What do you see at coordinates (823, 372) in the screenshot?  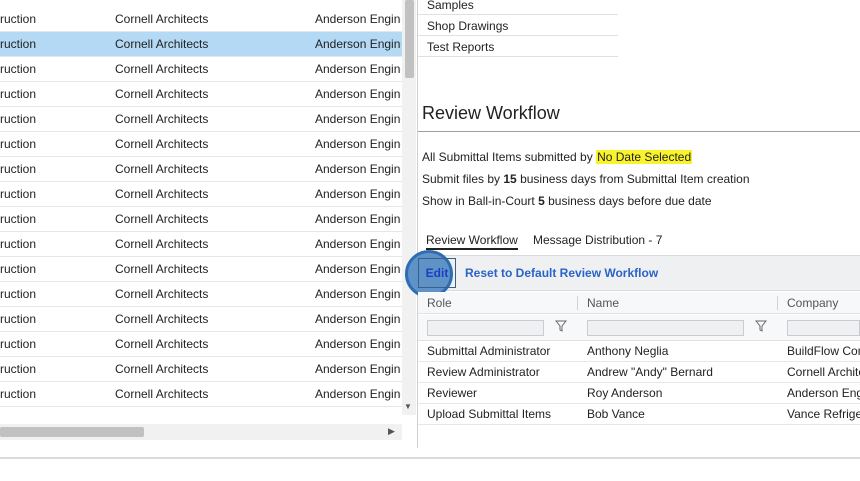 I see `company-cell: Cornell Architects` at bounding box center [823, 372].